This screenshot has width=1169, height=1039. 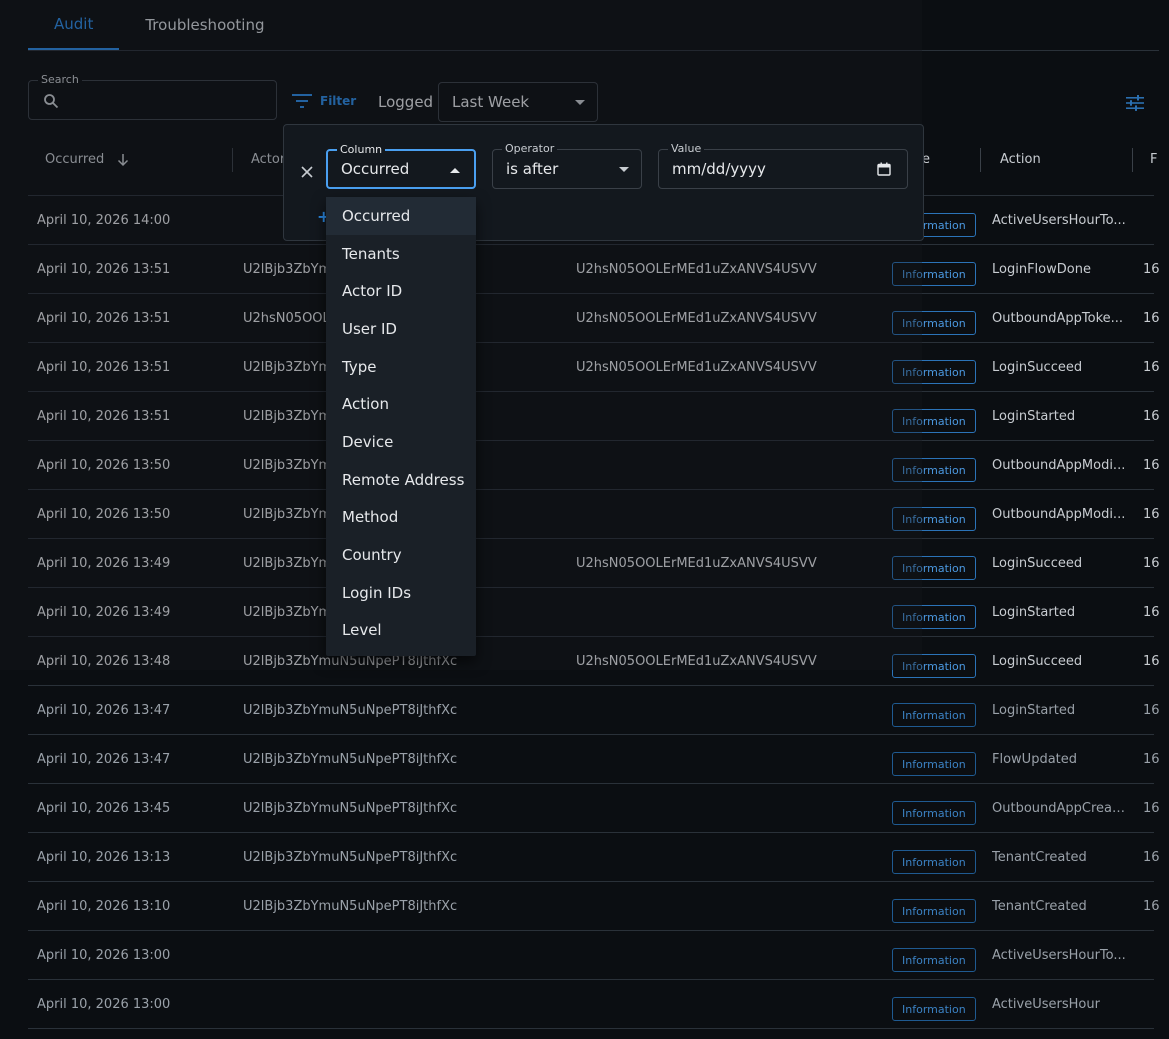 What do you see at coordinates (104, 661) in the screenshot?
I see `cell-occurred: April 10, 2026 13:48` at bounding box center [104, 661].